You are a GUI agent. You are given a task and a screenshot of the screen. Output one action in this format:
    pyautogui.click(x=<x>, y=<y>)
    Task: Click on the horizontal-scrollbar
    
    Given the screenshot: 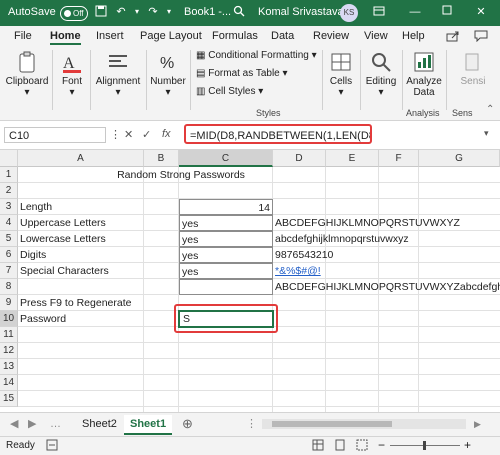 What is the action you would take?
    pyautogui.click(x=364, y=424)
    